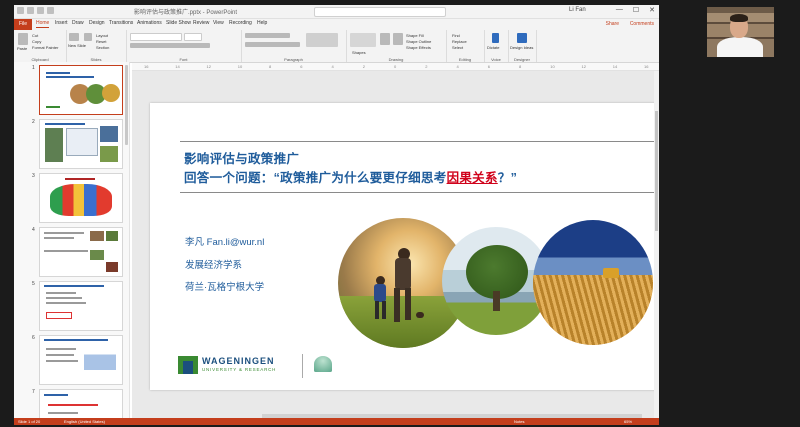 The height and width of the screenshot is (427, 800). Describe the element at coordinates (396, 59) in the screenshot. I see `group-label: Drawing` at that location.